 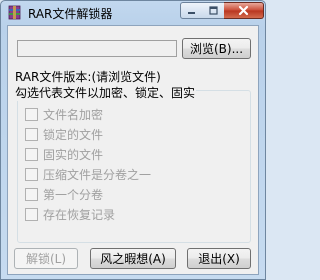 What do you see at coordinates (46, 258) in the screenshot?
I see `unlock-button: 解锁(L)` at bounding box center [46, 258].